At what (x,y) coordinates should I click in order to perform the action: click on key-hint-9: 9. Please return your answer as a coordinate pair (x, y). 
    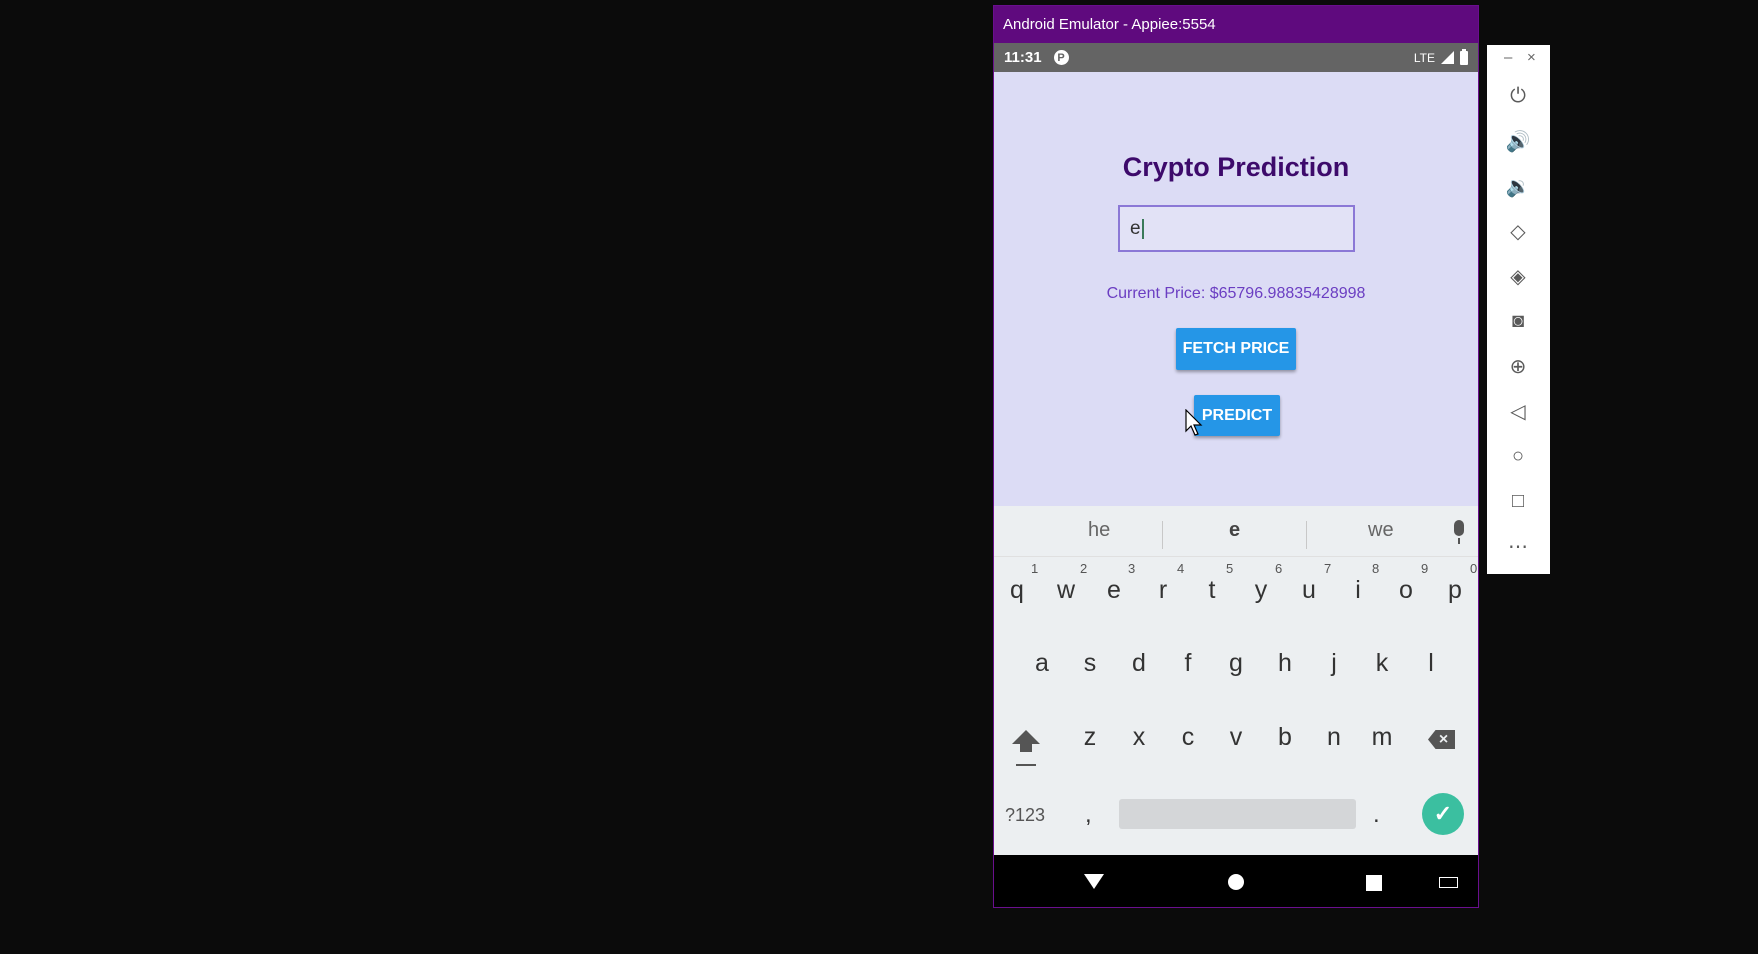
    Looking at the image, I should click on (1425, 568).